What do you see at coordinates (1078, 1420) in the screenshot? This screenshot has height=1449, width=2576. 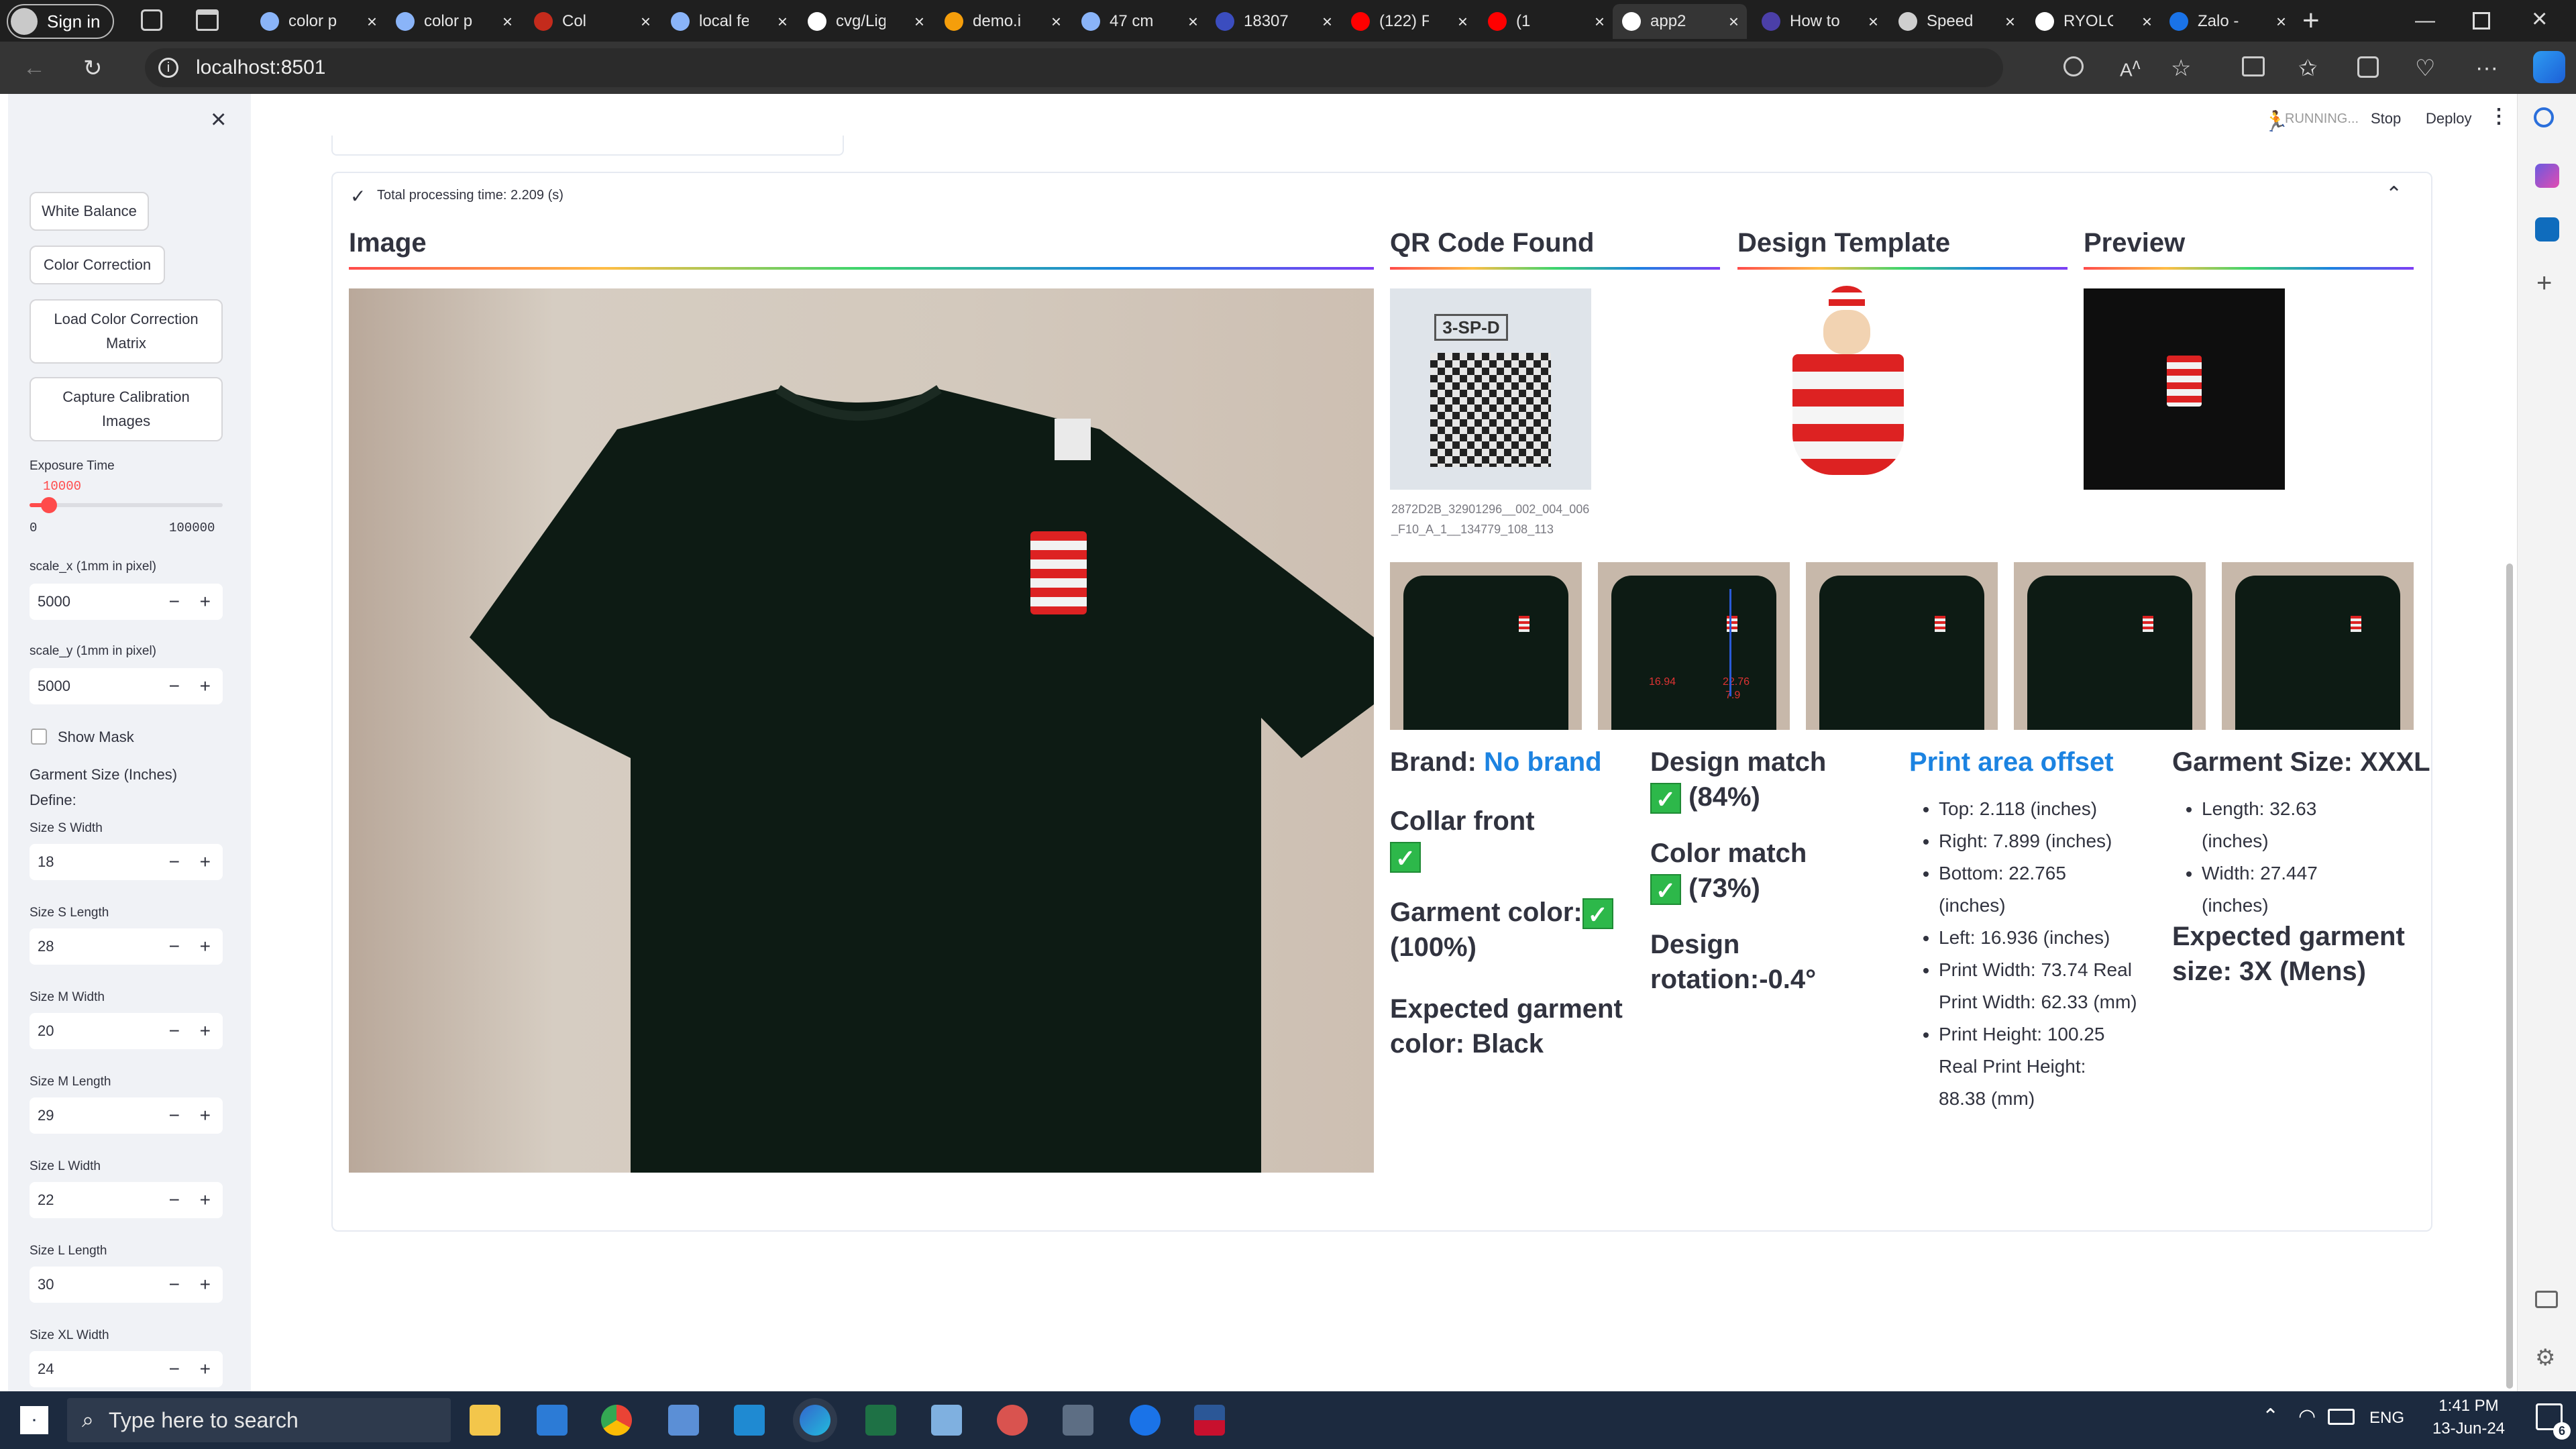 I see `calculator-icon` at bounding box center [1078, 1420].